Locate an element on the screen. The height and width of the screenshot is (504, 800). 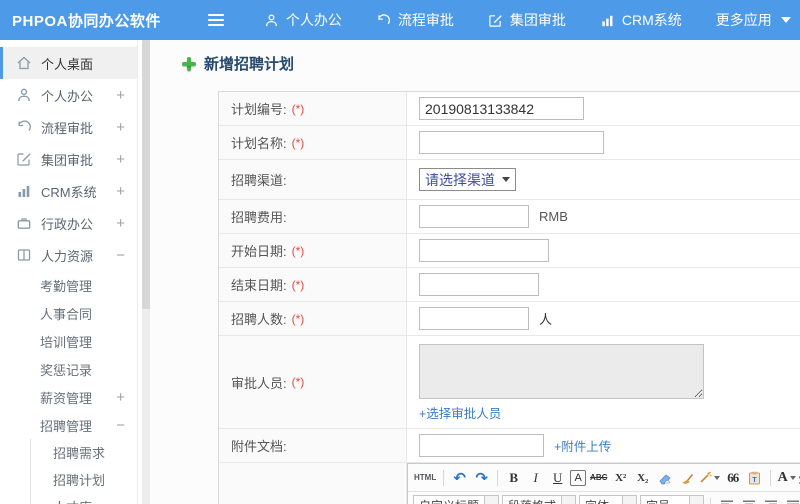
top-nav: 个人办公 流程审批 集团审批 CRM系统 更多应用 is located at coordinates (527, 20).